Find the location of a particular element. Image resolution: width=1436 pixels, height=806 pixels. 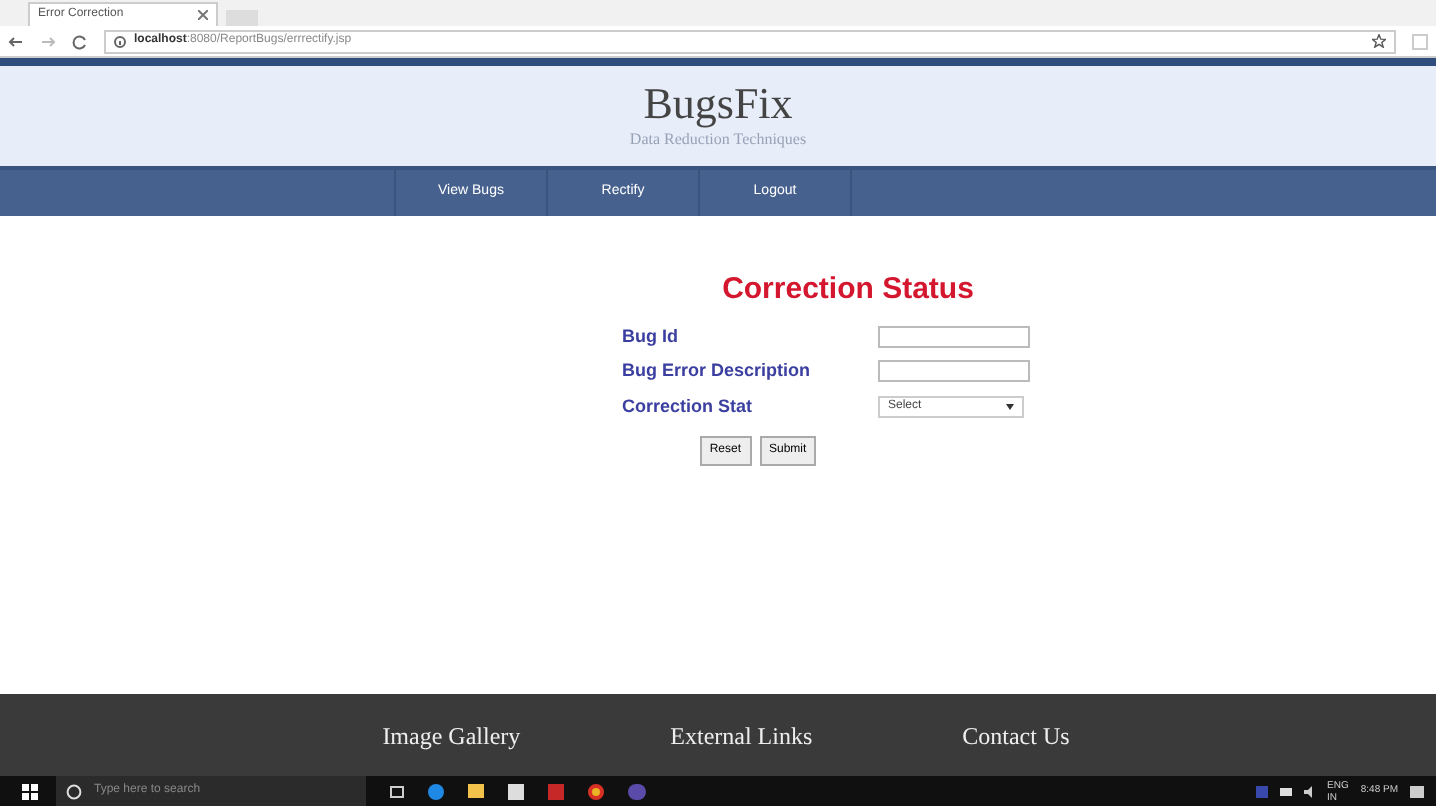

search-icon is located at coordinates (74, 791).